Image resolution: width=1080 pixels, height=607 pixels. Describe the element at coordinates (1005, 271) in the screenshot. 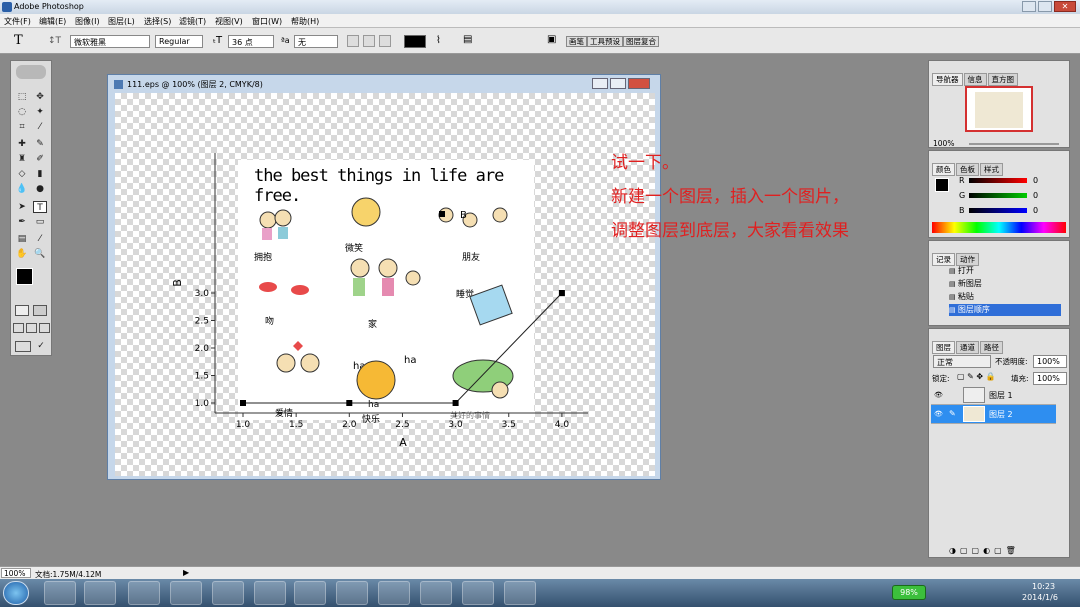

I see `history-item-open: ▤ 打开` at that location.